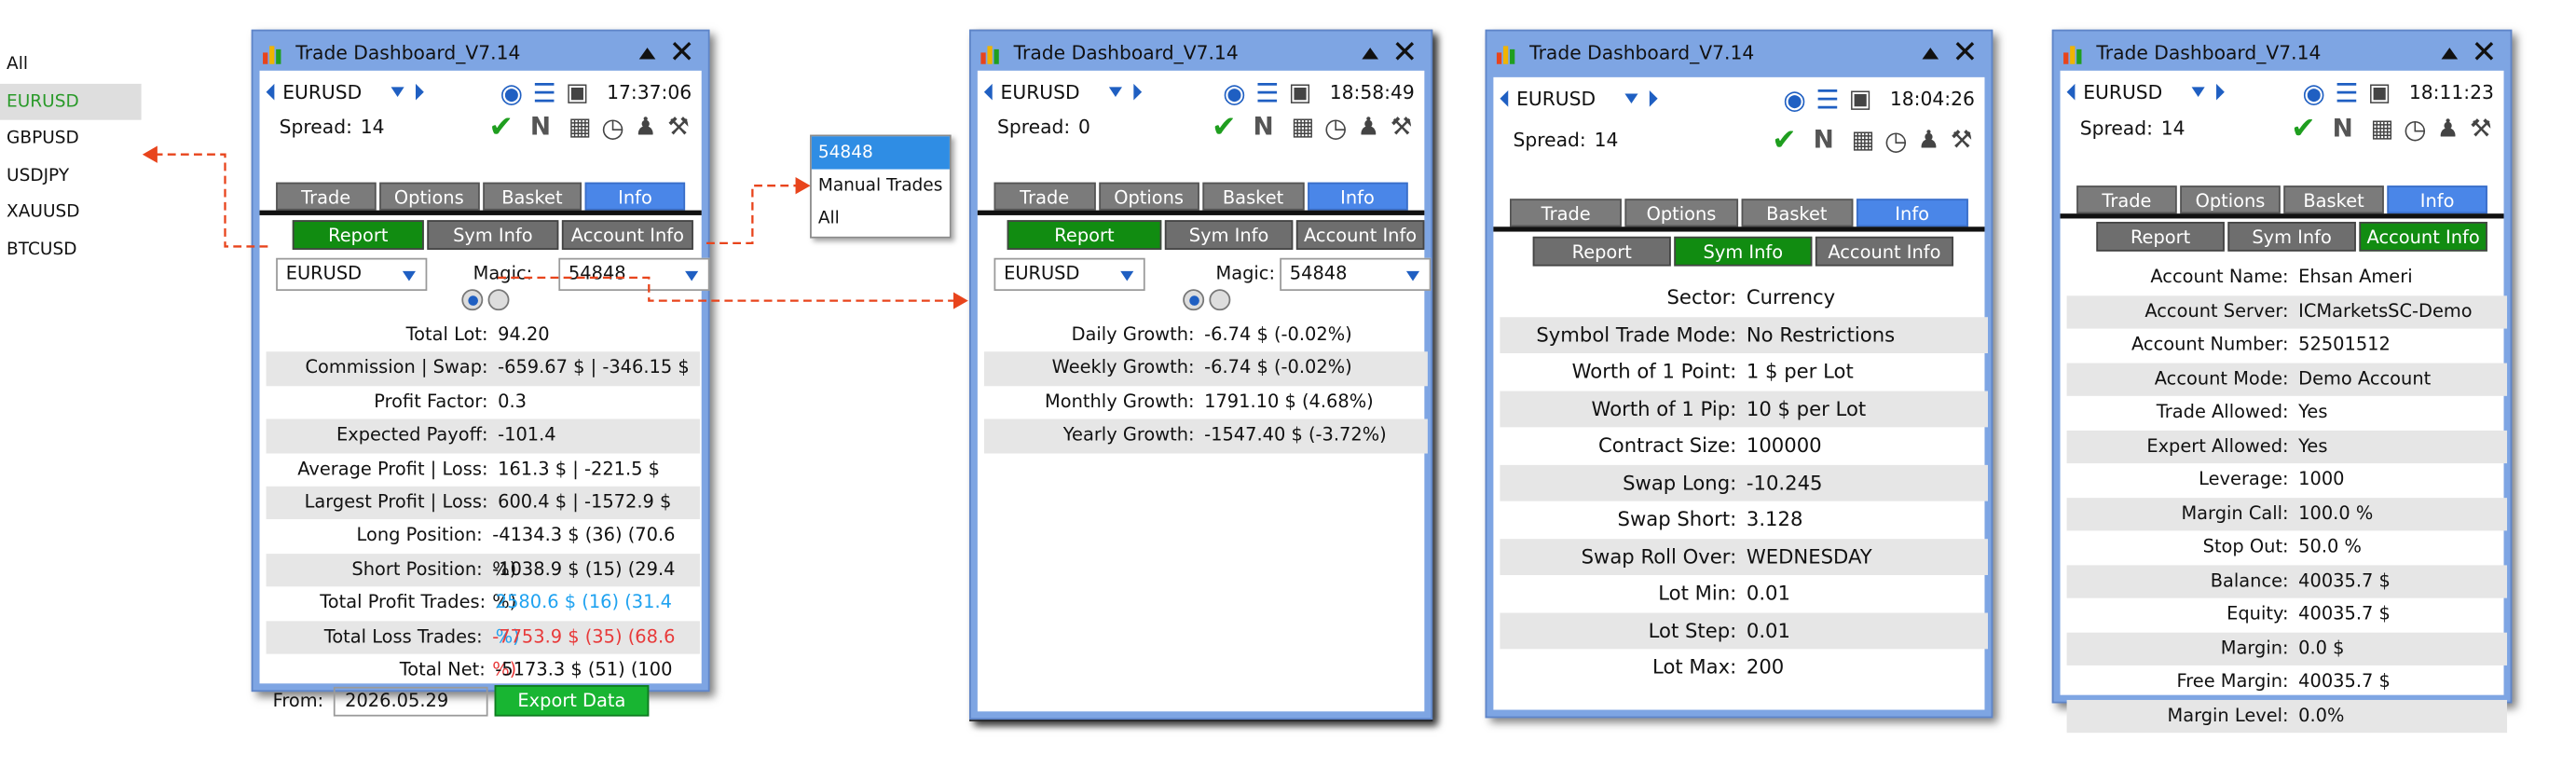 The height and width of the screenshot is (782, 2576). What do you see at coordinates (410, 701) in the screenshot?
I see `from-date-input: 2026.05.29` at bounding box center [410, 701].